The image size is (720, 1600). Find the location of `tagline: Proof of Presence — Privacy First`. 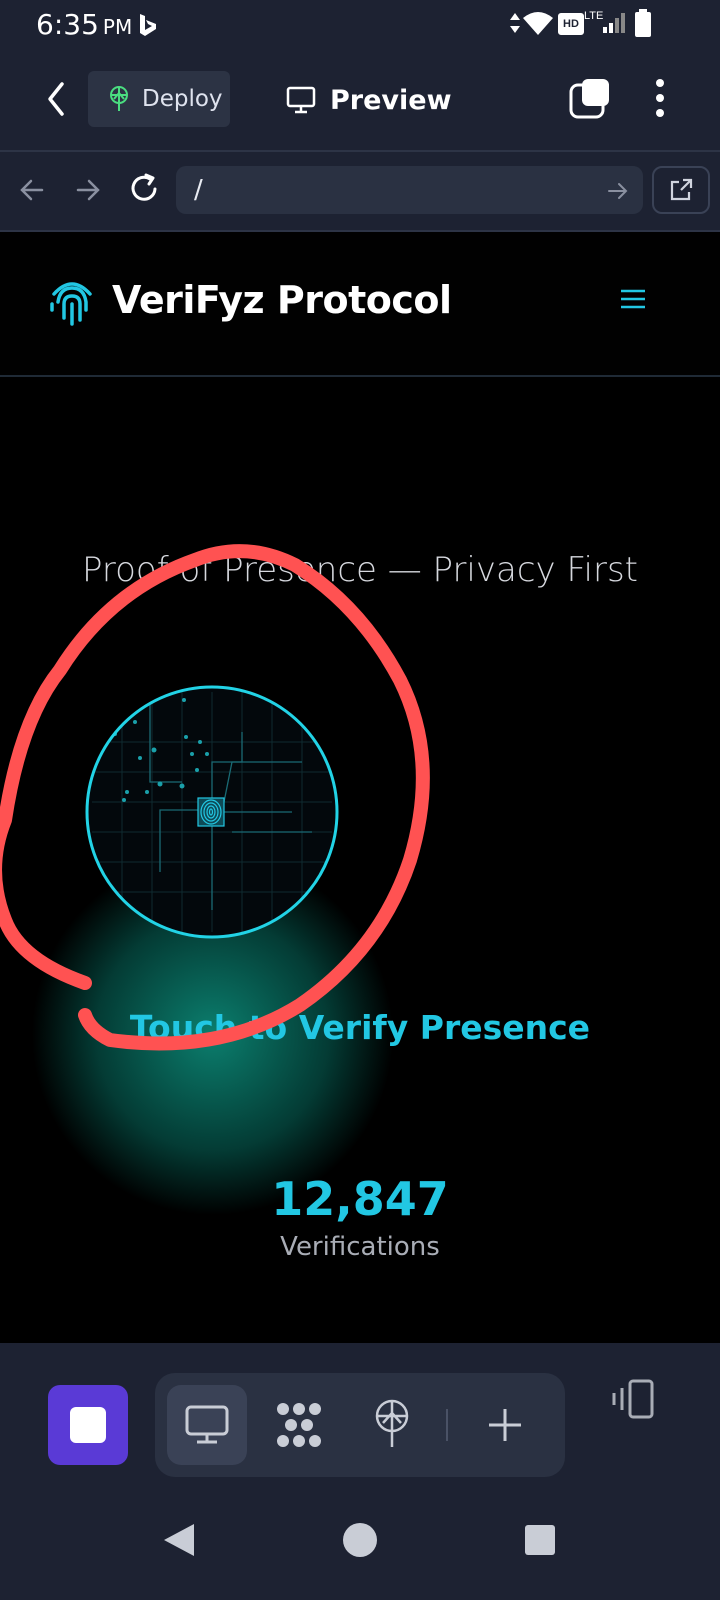

tagline: Proof of Presence — Privacy First is located at coordinates (360, 570).